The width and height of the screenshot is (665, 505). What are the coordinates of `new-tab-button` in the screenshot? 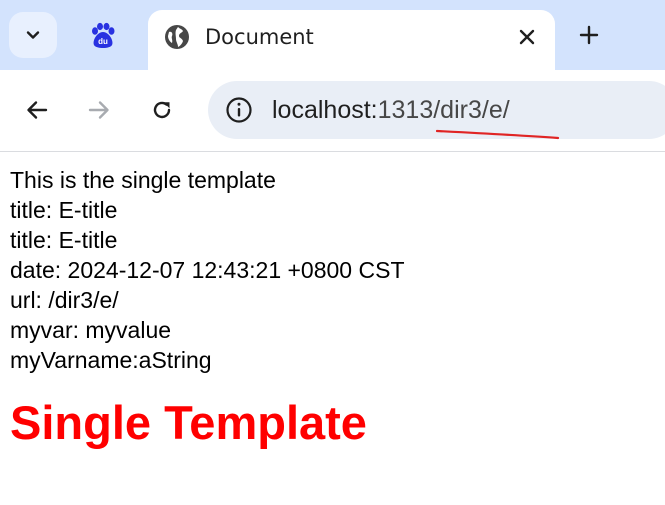 It's located at (589, 35).